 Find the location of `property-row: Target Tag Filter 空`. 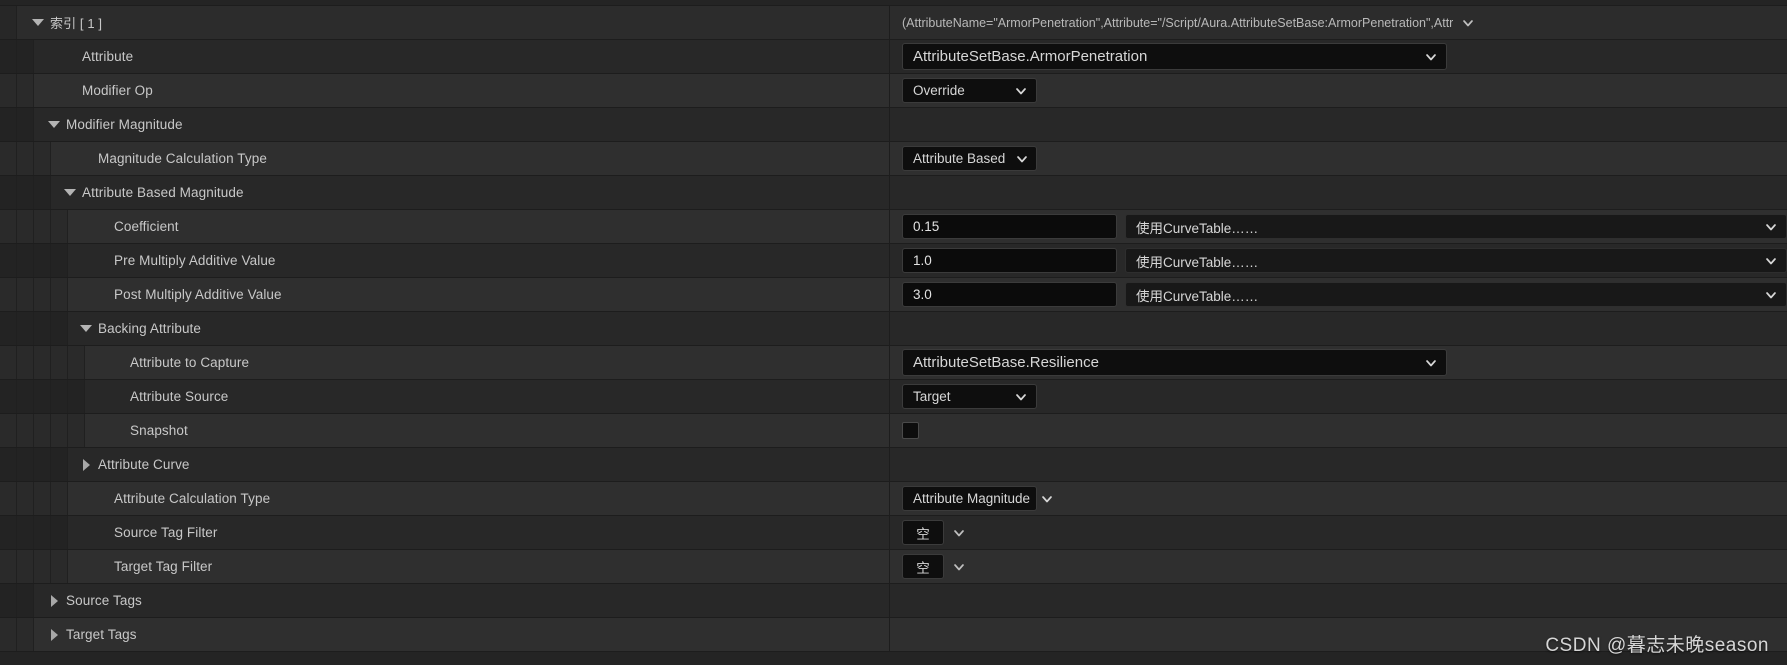

property-row: Target Tag Filter 空 is located at coordinates (893, 567).